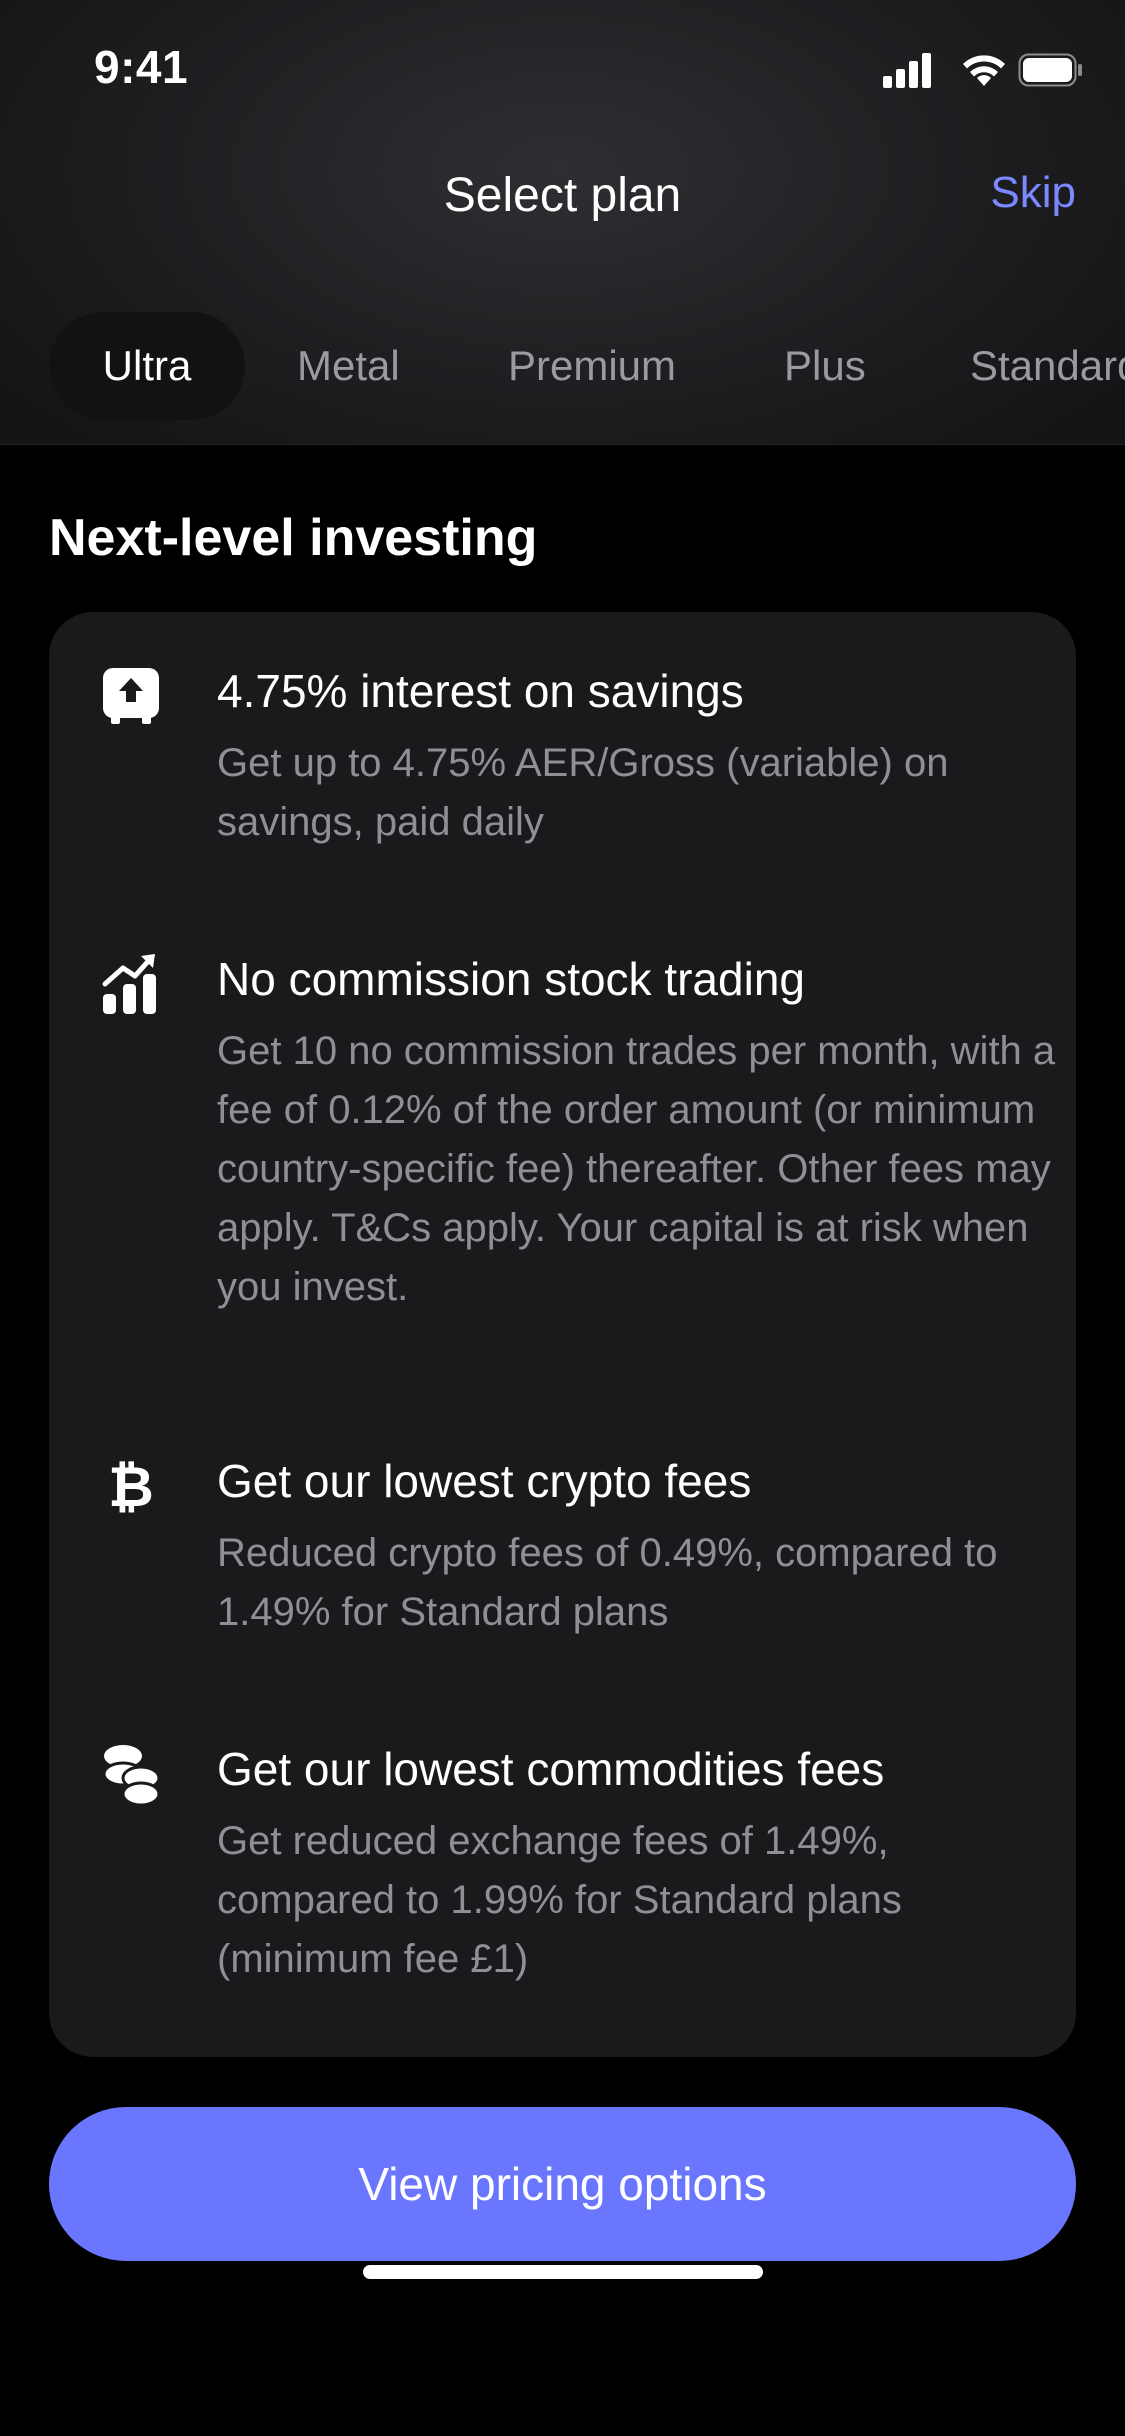 The image size is (1125, 2436). Describe the element at coordinates (141, 67) in the screenshot. I see `status-time: 9:41` at that location.